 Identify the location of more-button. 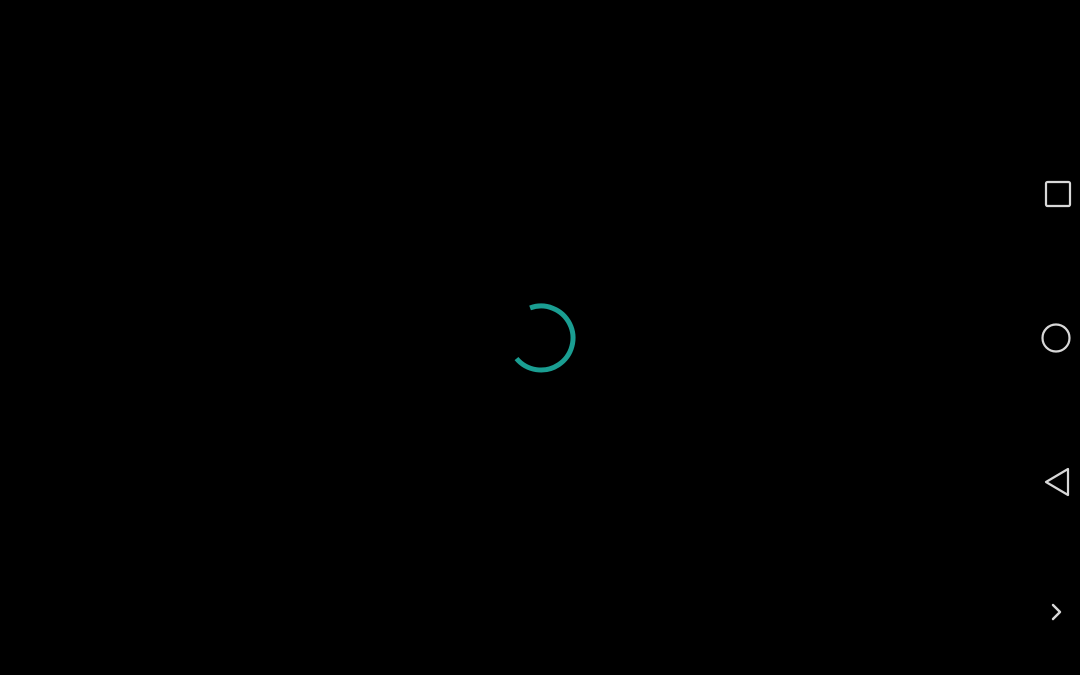
(1056, 612).